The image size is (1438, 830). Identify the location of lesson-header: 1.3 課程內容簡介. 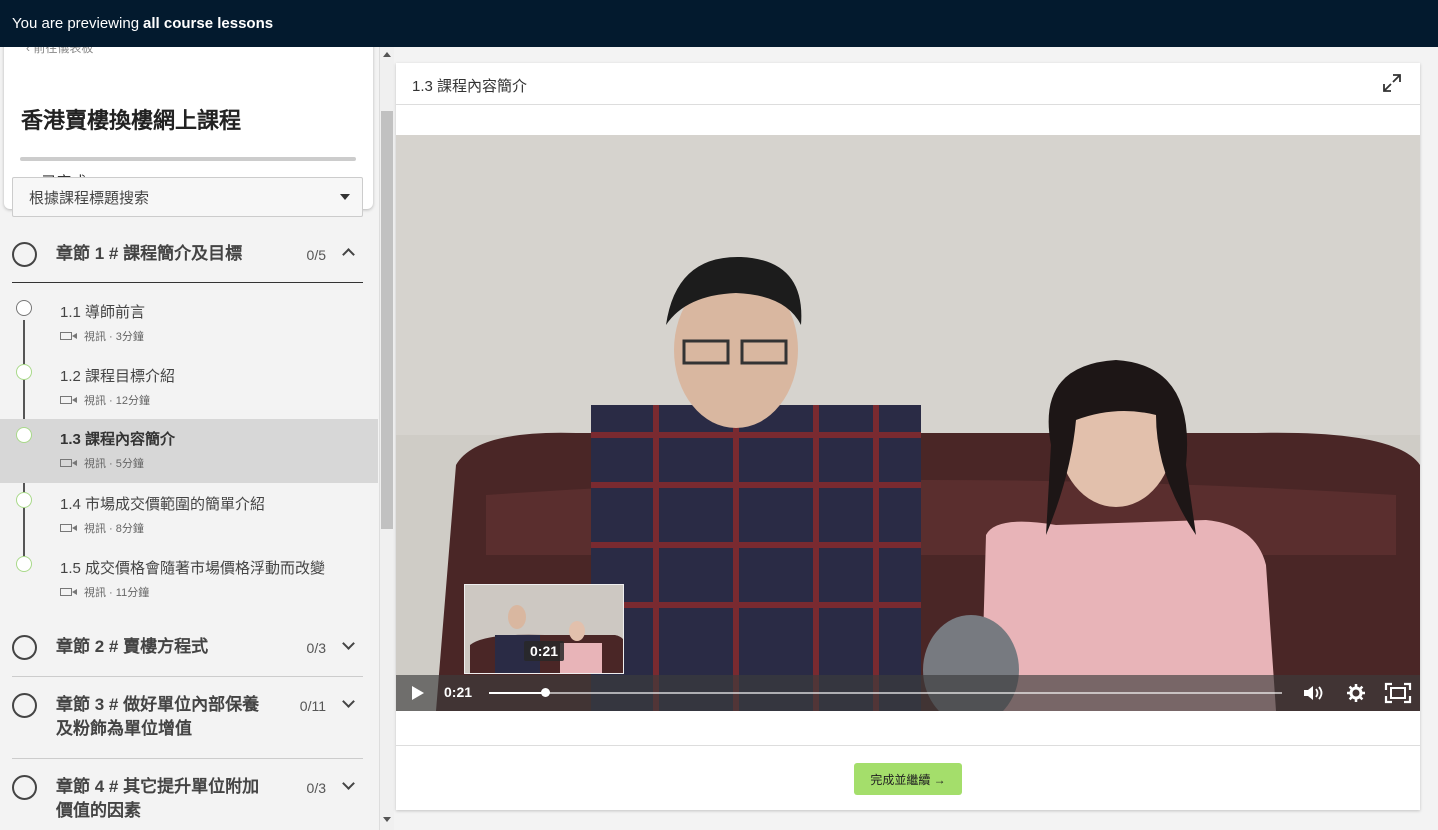
(908, 84).